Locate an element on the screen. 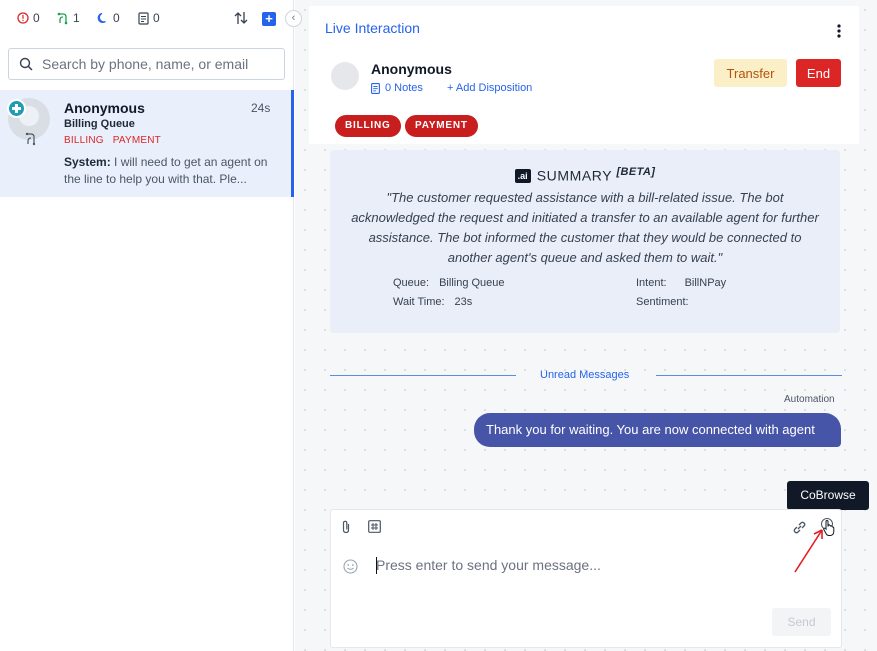 This screenshot has width=877, height=651. sentiment-label: Sentiment: is located at coordinates (662, 302).